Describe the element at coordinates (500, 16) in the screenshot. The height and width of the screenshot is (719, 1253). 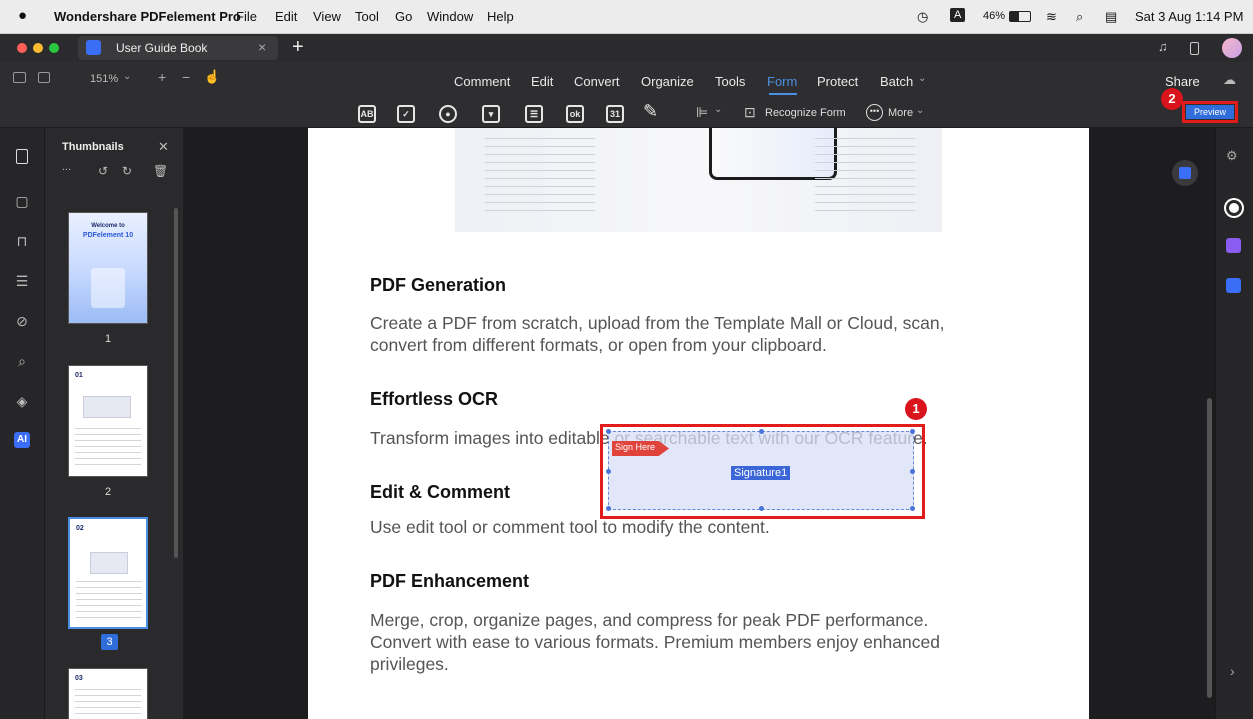
I see `menu-help: Help` at that location.